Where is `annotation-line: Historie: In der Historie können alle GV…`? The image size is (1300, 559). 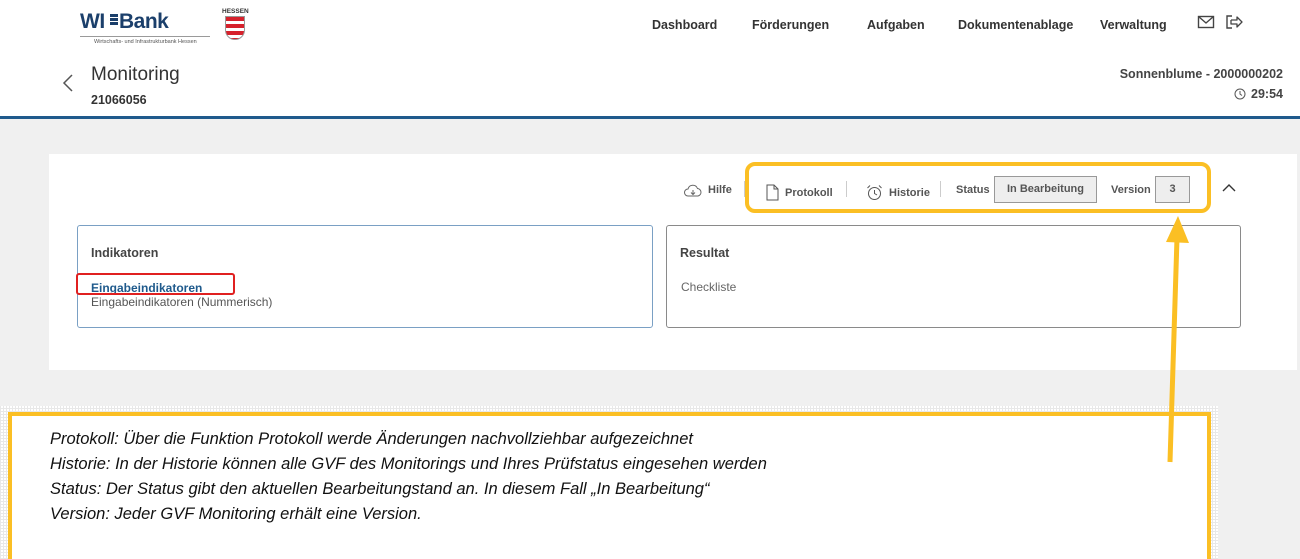
annotation-line: Historie: In der Historie können alle GV… is located at coordinates (408, 464).